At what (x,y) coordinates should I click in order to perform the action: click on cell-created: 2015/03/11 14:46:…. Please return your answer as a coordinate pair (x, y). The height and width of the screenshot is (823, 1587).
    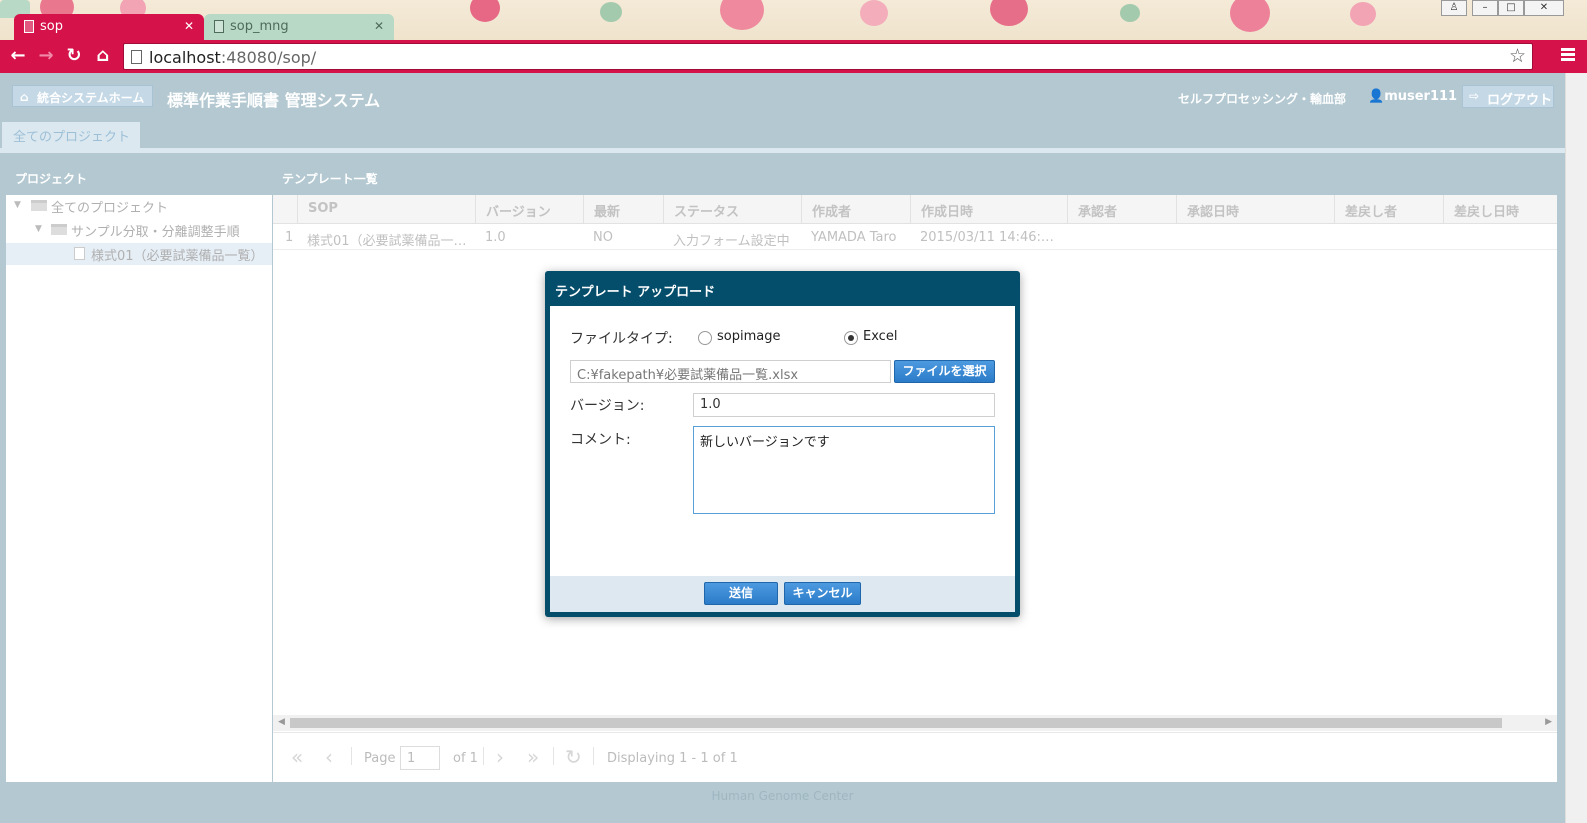
    Looking at the image, I should click on (987, 237).